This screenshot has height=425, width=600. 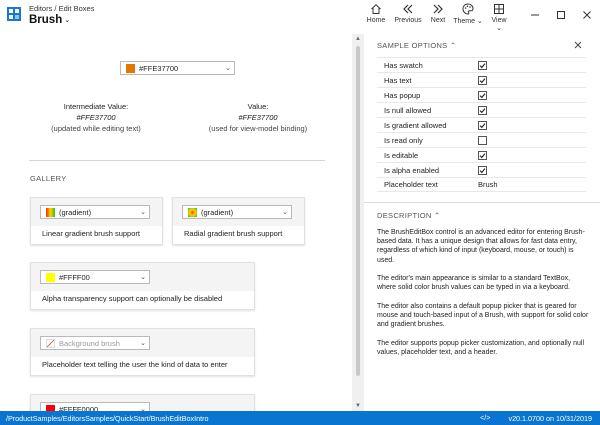 I want to click on page-title-text: Brush, so click(x=46, y=20).